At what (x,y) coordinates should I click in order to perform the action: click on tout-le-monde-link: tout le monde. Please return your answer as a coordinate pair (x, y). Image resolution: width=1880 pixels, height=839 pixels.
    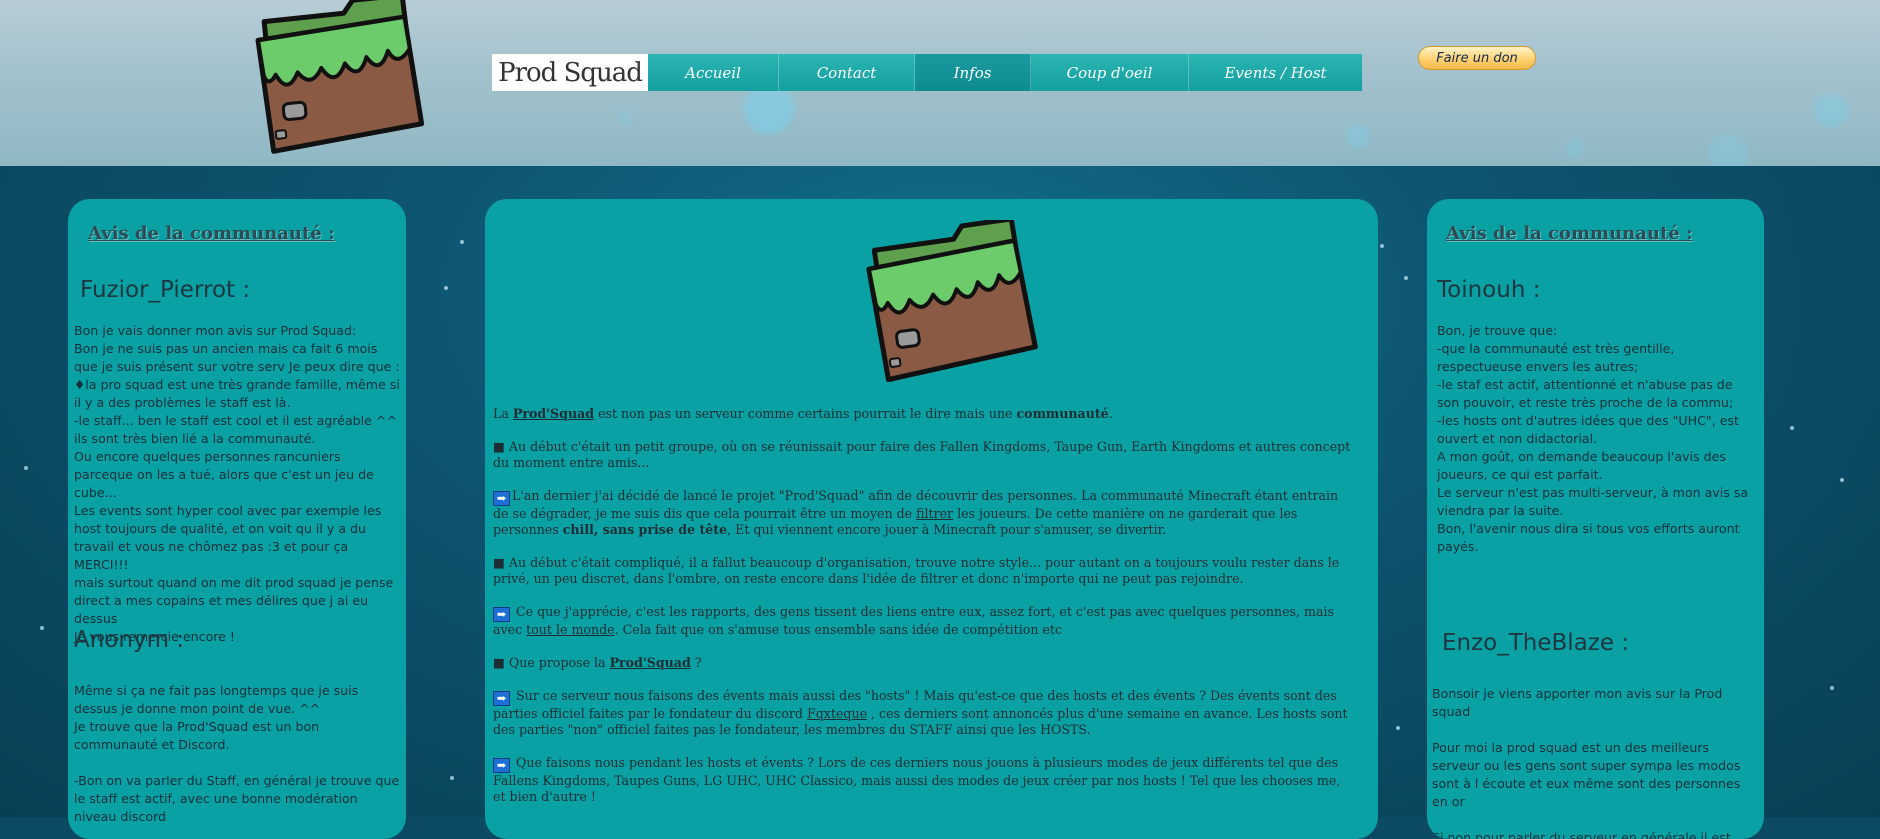
    Looking at the image, I should click on (570, 629).